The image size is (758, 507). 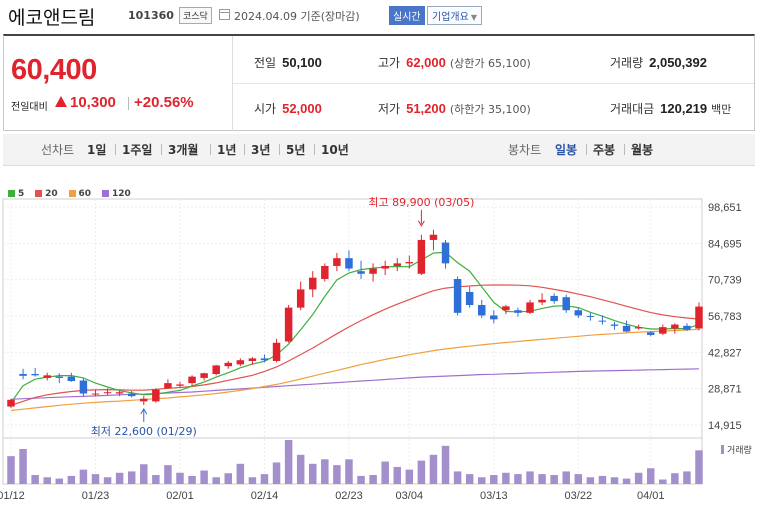 What do you see at coordinates (410, 496) in the screenshot?
I see `x-tick-label: 03/04` at bounding box center [410, 496].